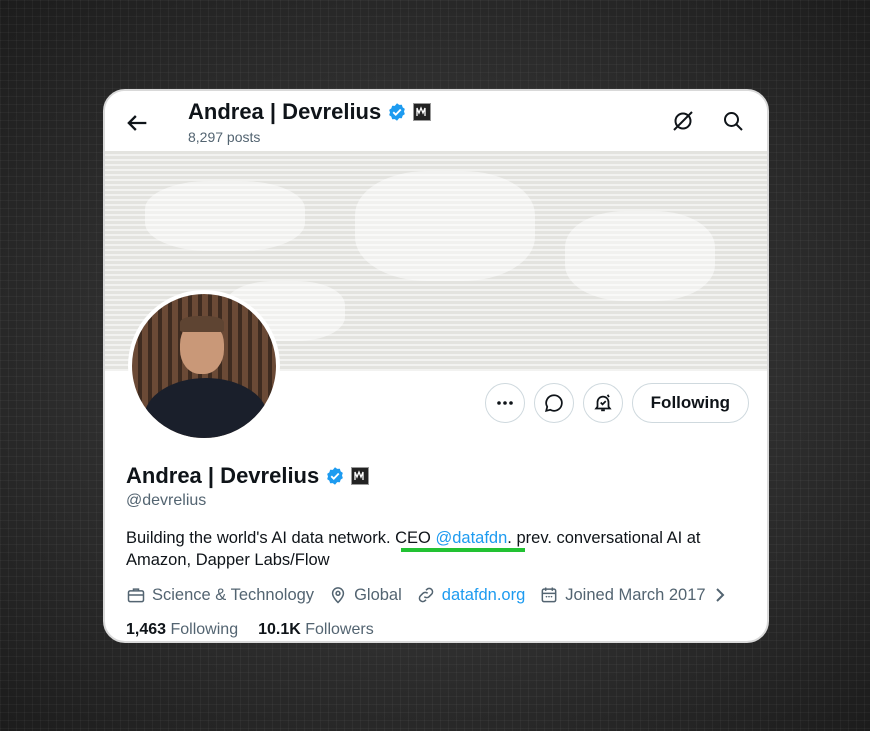 The height and width of the screenshot is (731, 870). I want to click on followers-stat: 10.1K Followers, so click(316, 630).